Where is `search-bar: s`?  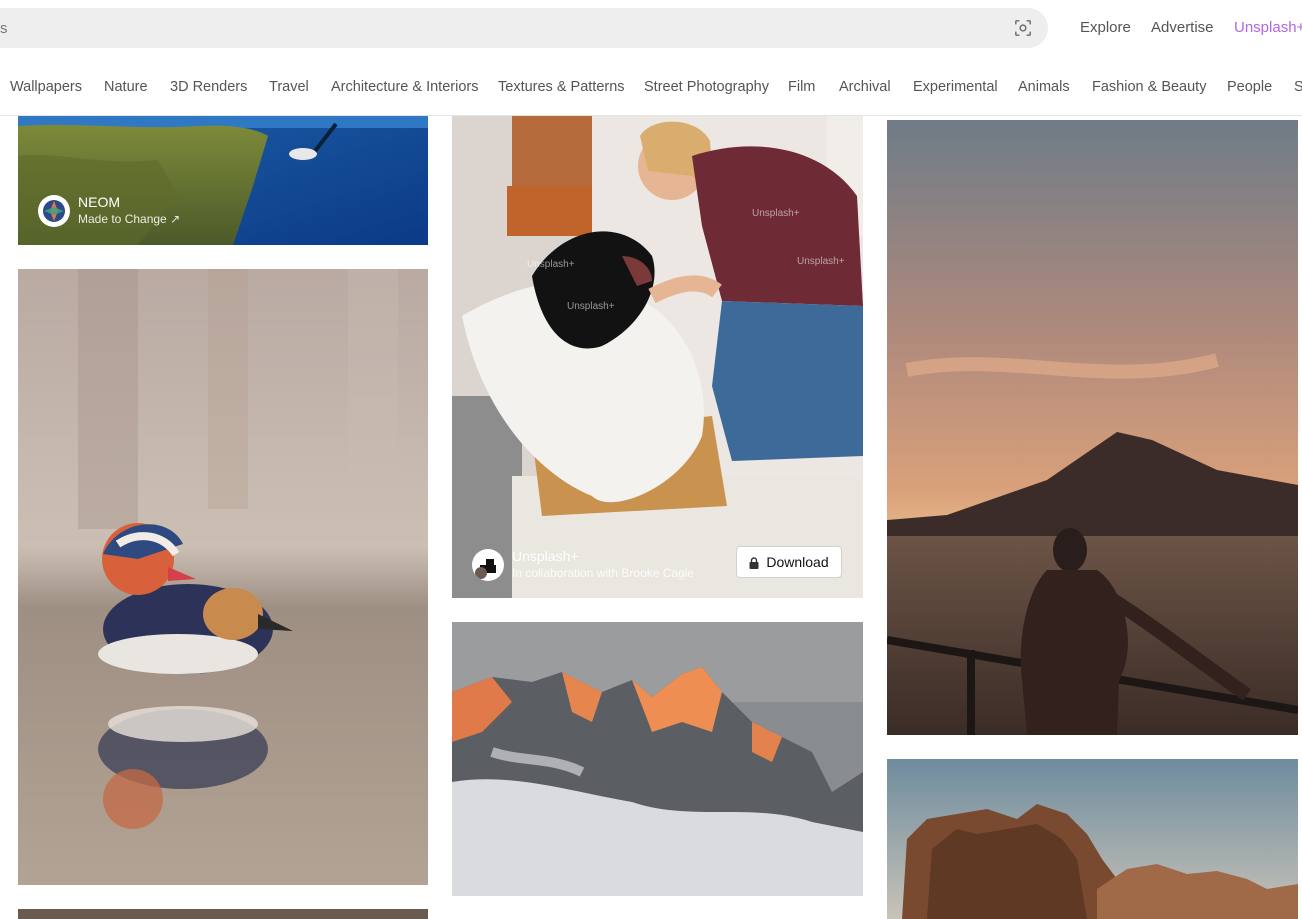 search-bar: s is located at coordinates (524, 28).